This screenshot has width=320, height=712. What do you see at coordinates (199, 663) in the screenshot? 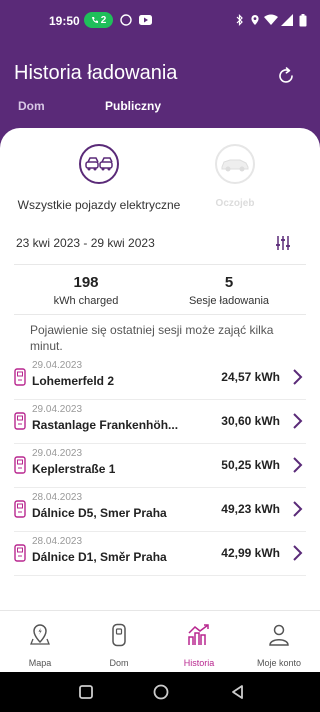
I see `nav-historia-label: Historia` at bounding box center [199, 663].